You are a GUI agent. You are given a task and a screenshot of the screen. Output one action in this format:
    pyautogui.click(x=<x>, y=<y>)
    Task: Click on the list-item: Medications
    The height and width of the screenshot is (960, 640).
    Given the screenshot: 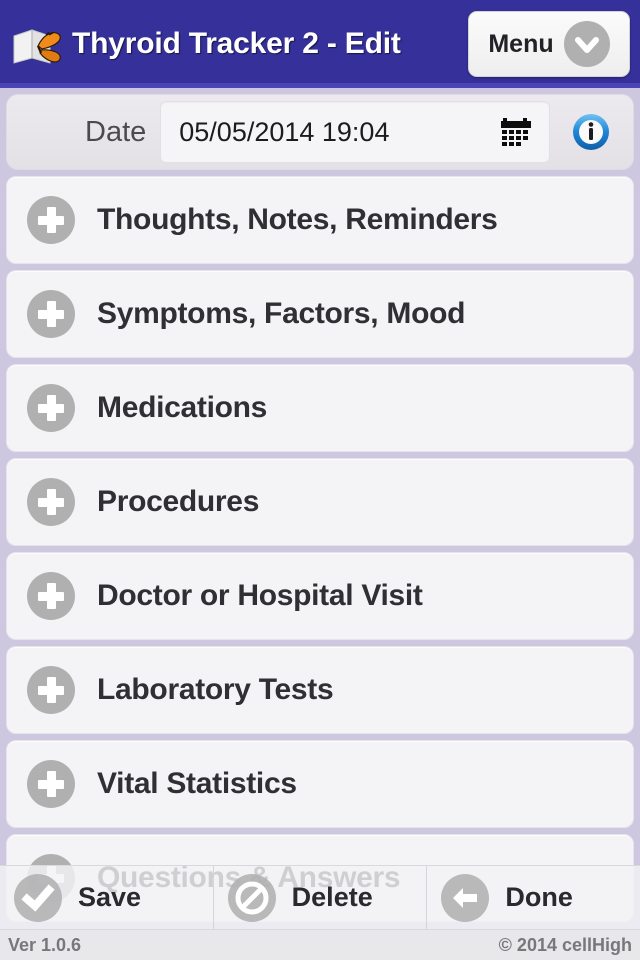 What is the action you would take?
    pyautogui.click(x=320, y=408)
    